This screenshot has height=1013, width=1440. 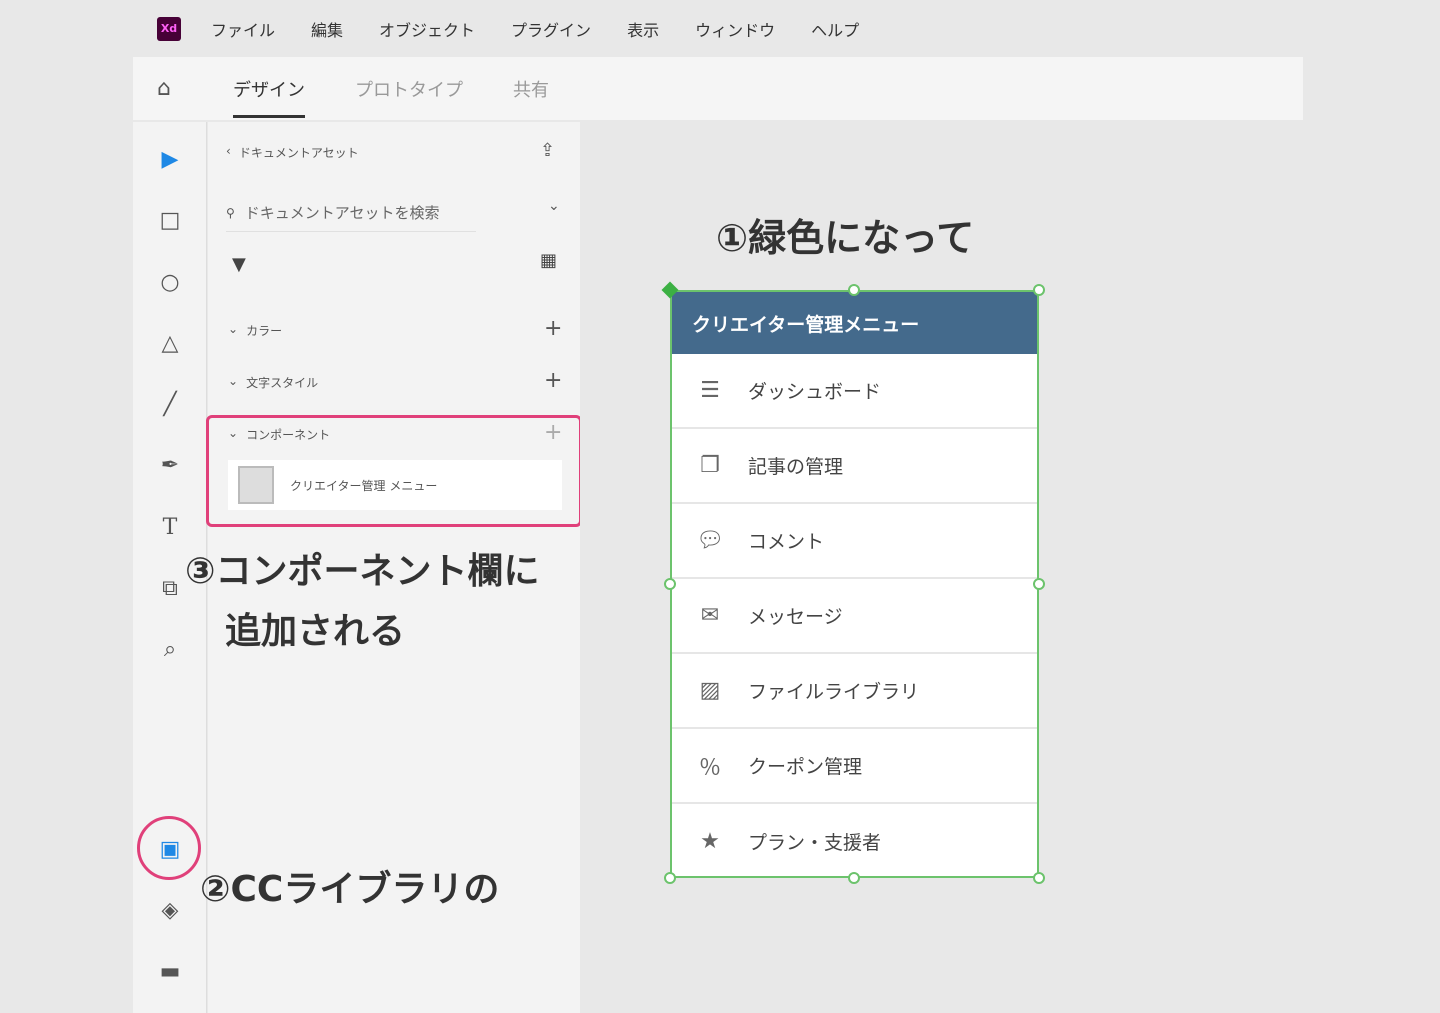 What do you see at coordinates (805, 767) in the screenshot?
I see `row-label: クーポン管理` at bounding box center [805, 767].